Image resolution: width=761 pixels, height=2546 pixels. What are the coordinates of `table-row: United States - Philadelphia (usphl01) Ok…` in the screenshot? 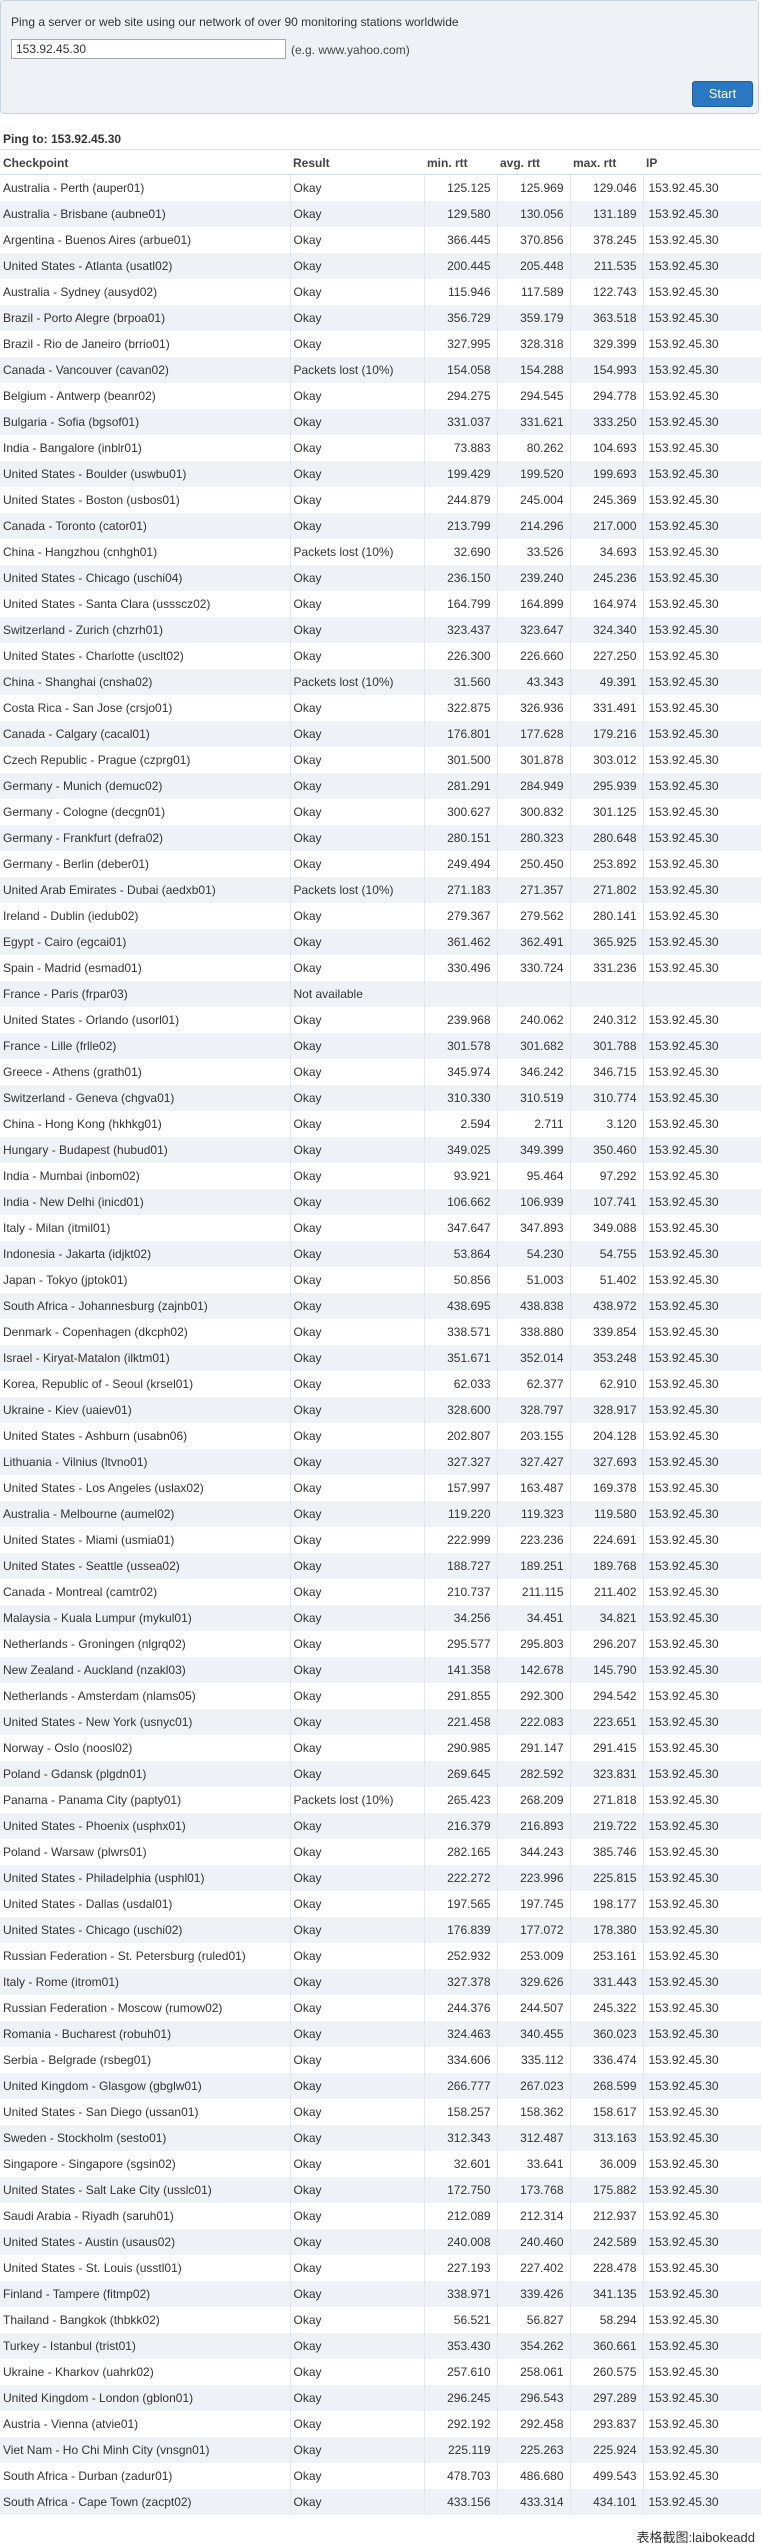 It's located at (380, 1878).